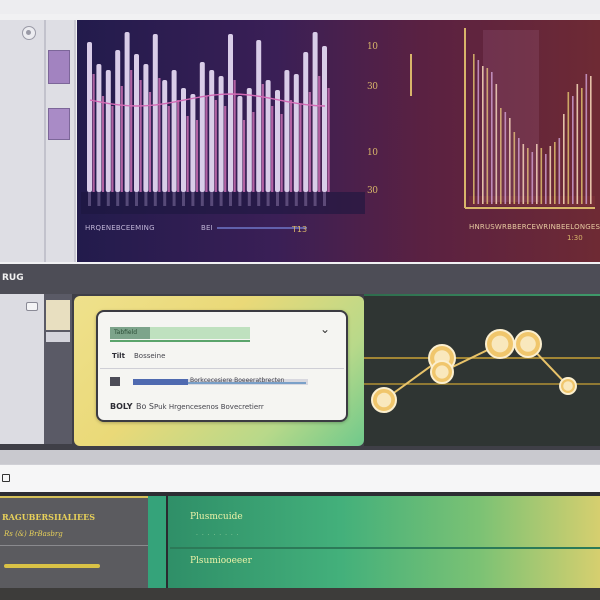  What do you see at coordinates (300, 478) in the screenshot?
I see `bottom-toolbar` at bounding box center [300, 478].